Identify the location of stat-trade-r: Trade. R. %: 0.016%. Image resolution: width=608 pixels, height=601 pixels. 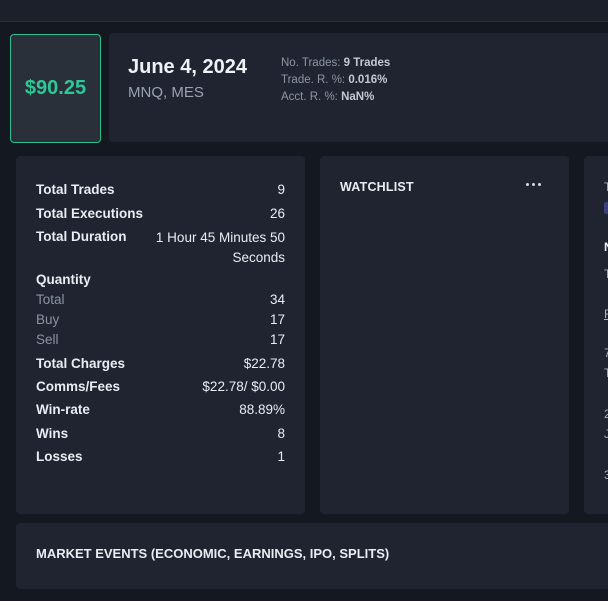
(334, 80).